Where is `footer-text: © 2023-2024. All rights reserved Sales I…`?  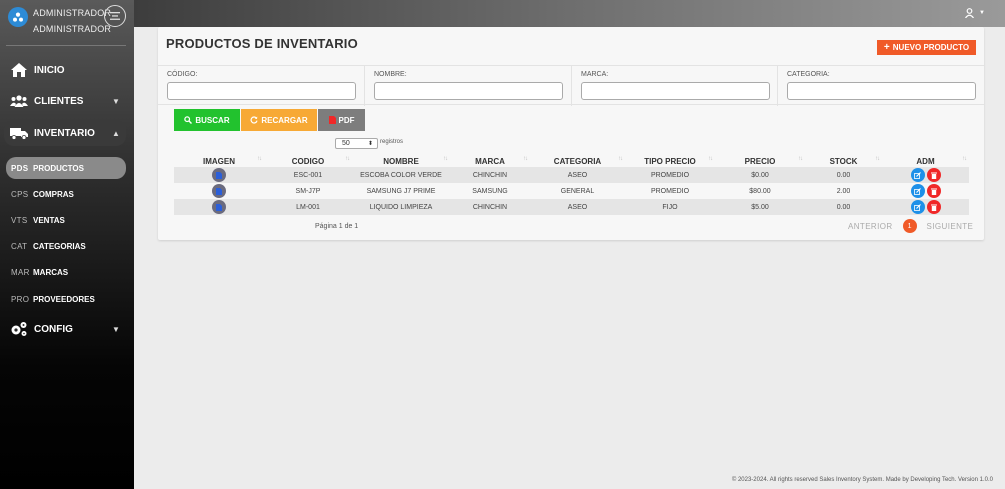 footer-text: © 2023-2024. All rights reserved Sales I… is located at coordinates (862, 480).